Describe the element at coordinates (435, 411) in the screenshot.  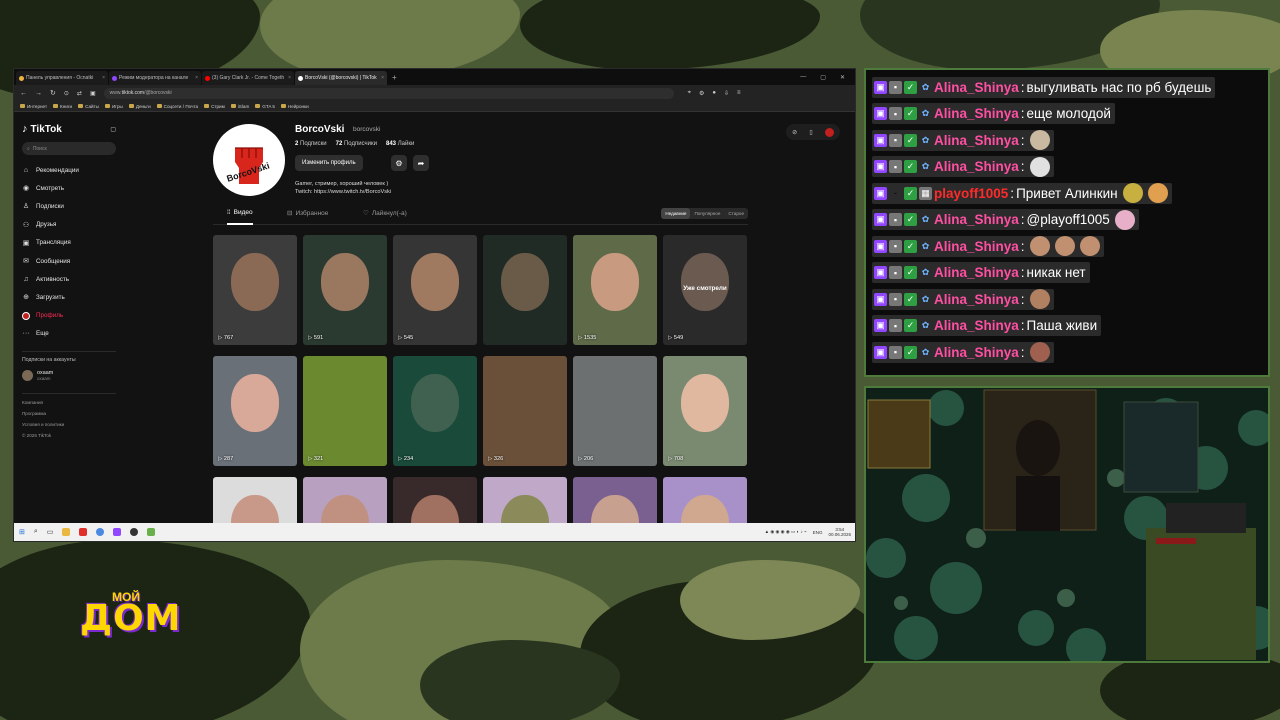
I see `video-tile: ▷ 234` at that location.